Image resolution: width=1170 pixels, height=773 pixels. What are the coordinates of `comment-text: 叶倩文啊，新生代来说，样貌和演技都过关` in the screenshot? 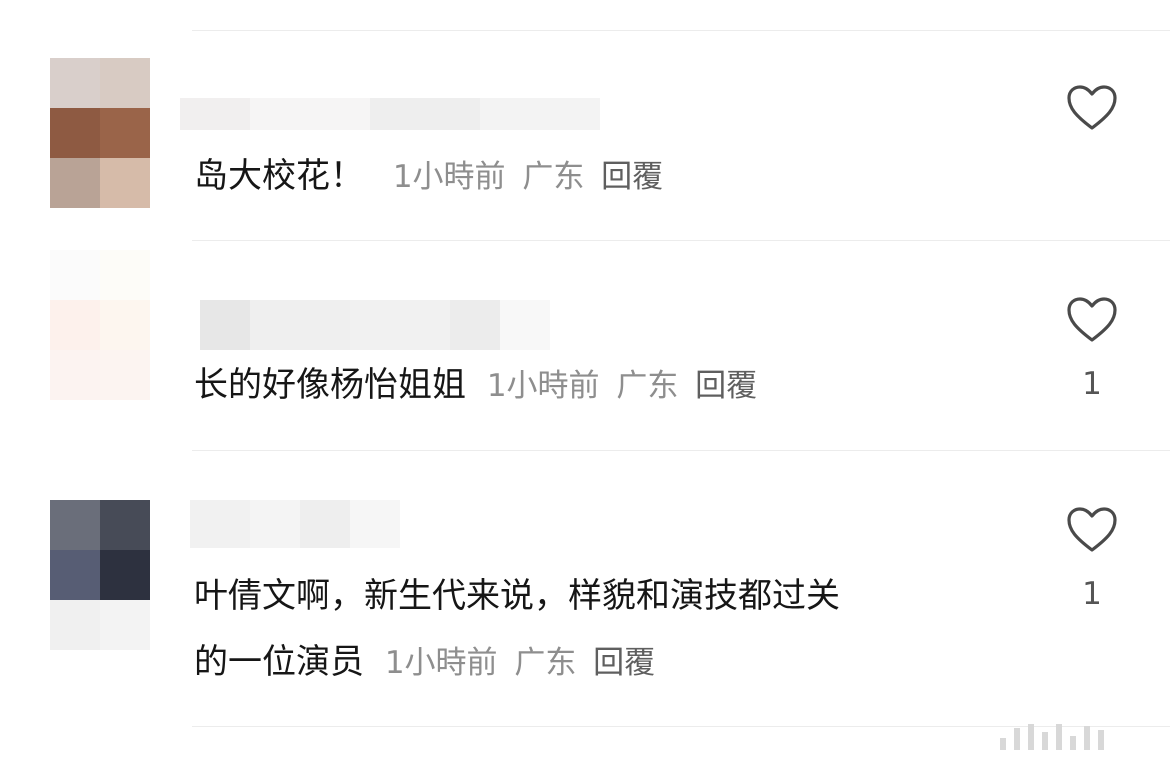 It's located at (517, 596).